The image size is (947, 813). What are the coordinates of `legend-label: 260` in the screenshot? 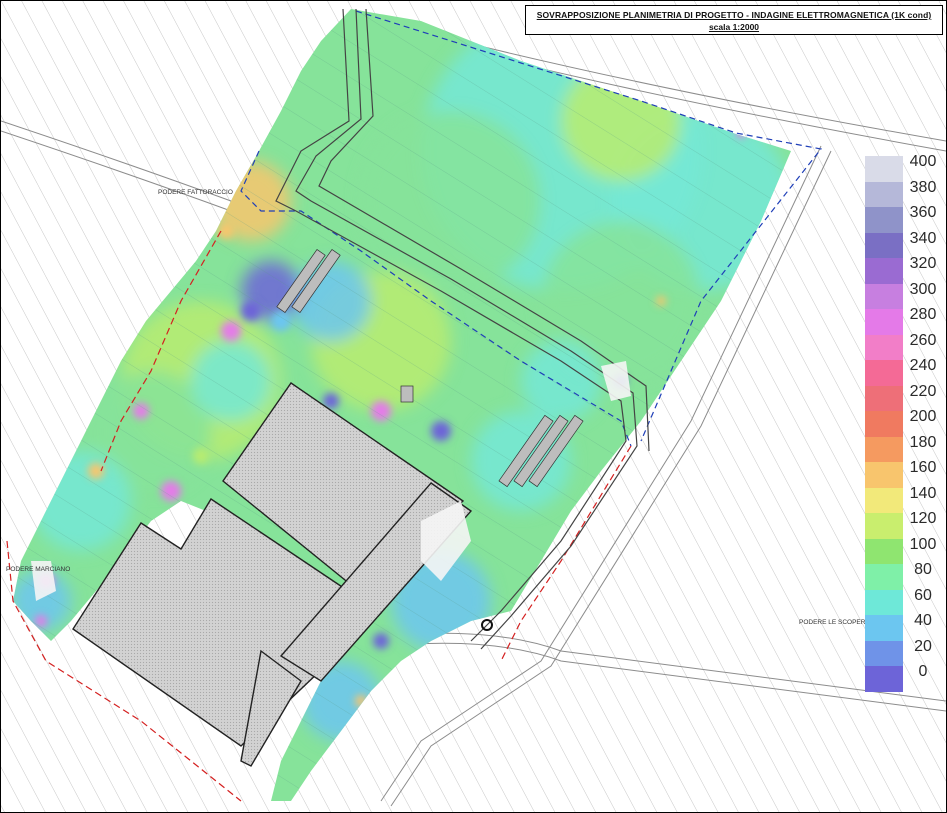 It's located at (923, 340).